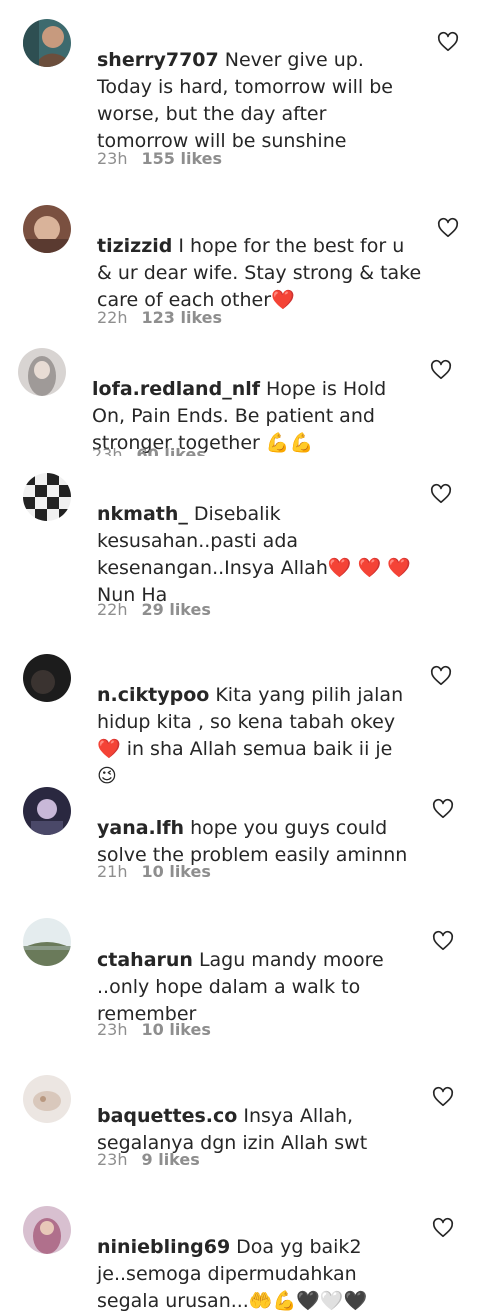 The width and height of the screenshot is (488, 1315). What do you see at coordinates (182, 158) in the screenshot?
I see `comment-likes: 155 likes` at bounding box center [182, 158].